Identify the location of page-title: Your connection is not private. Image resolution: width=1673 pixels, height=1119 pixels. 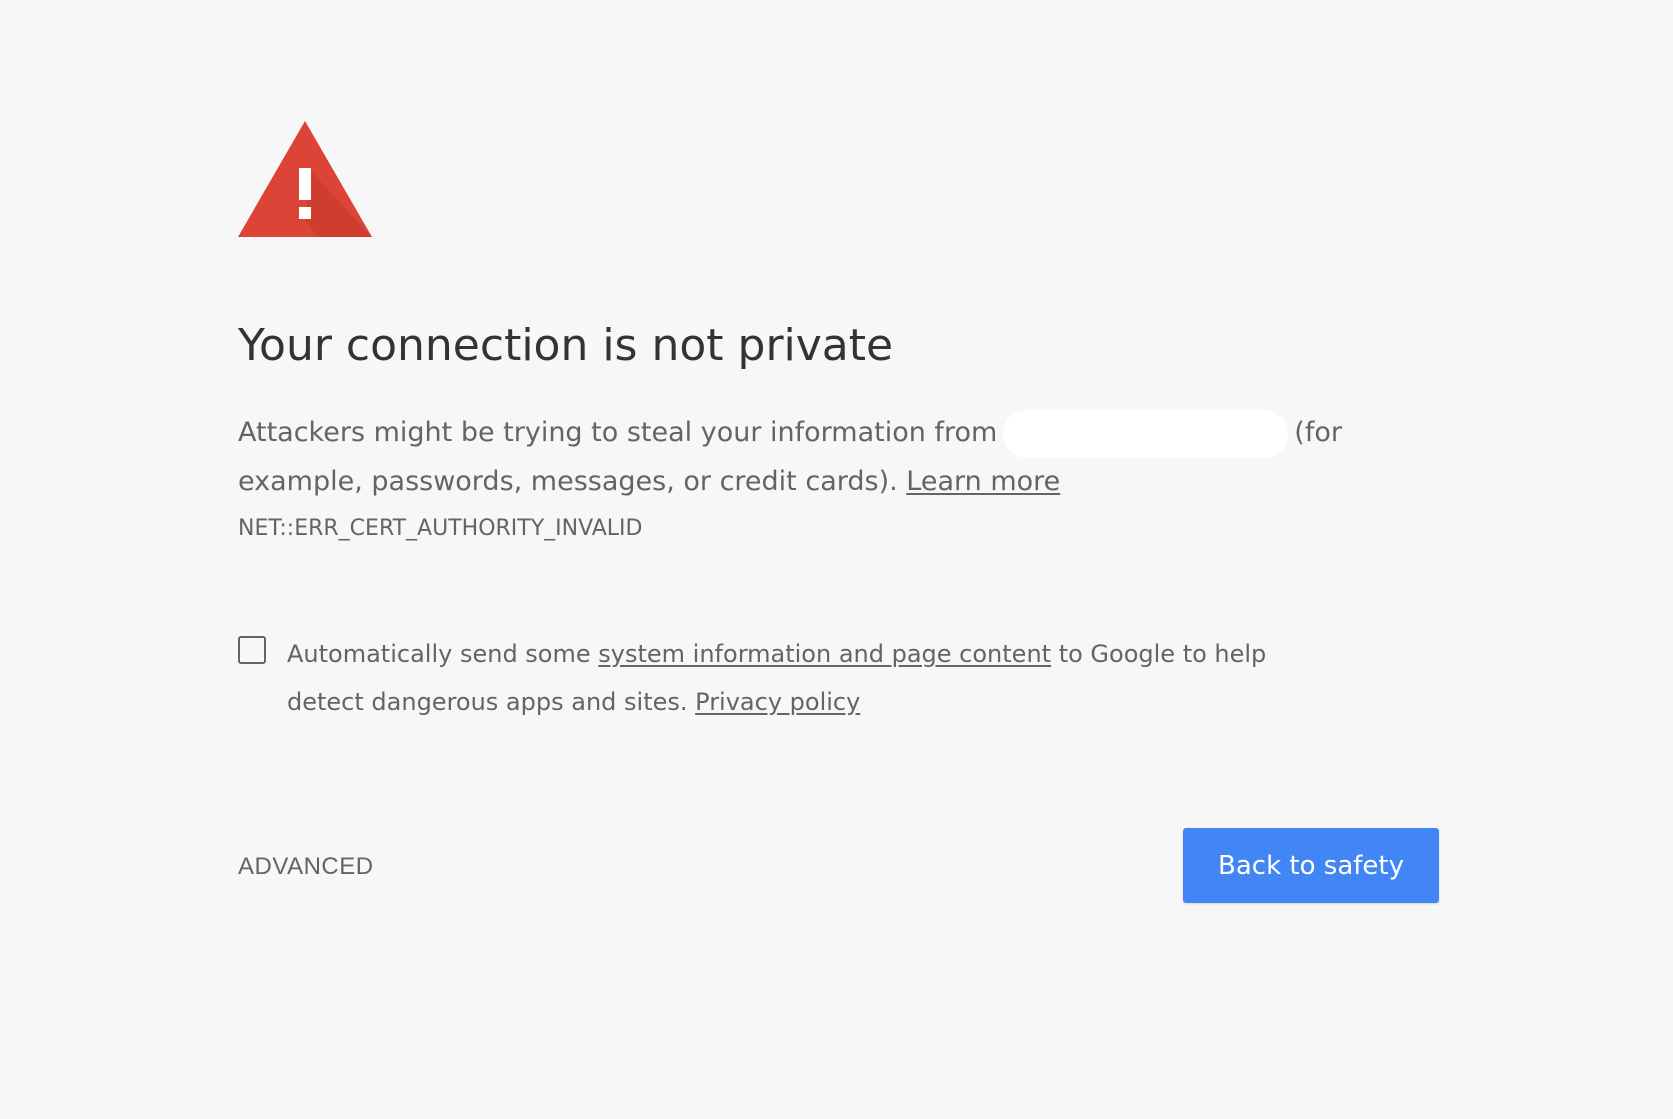
(566, 345).